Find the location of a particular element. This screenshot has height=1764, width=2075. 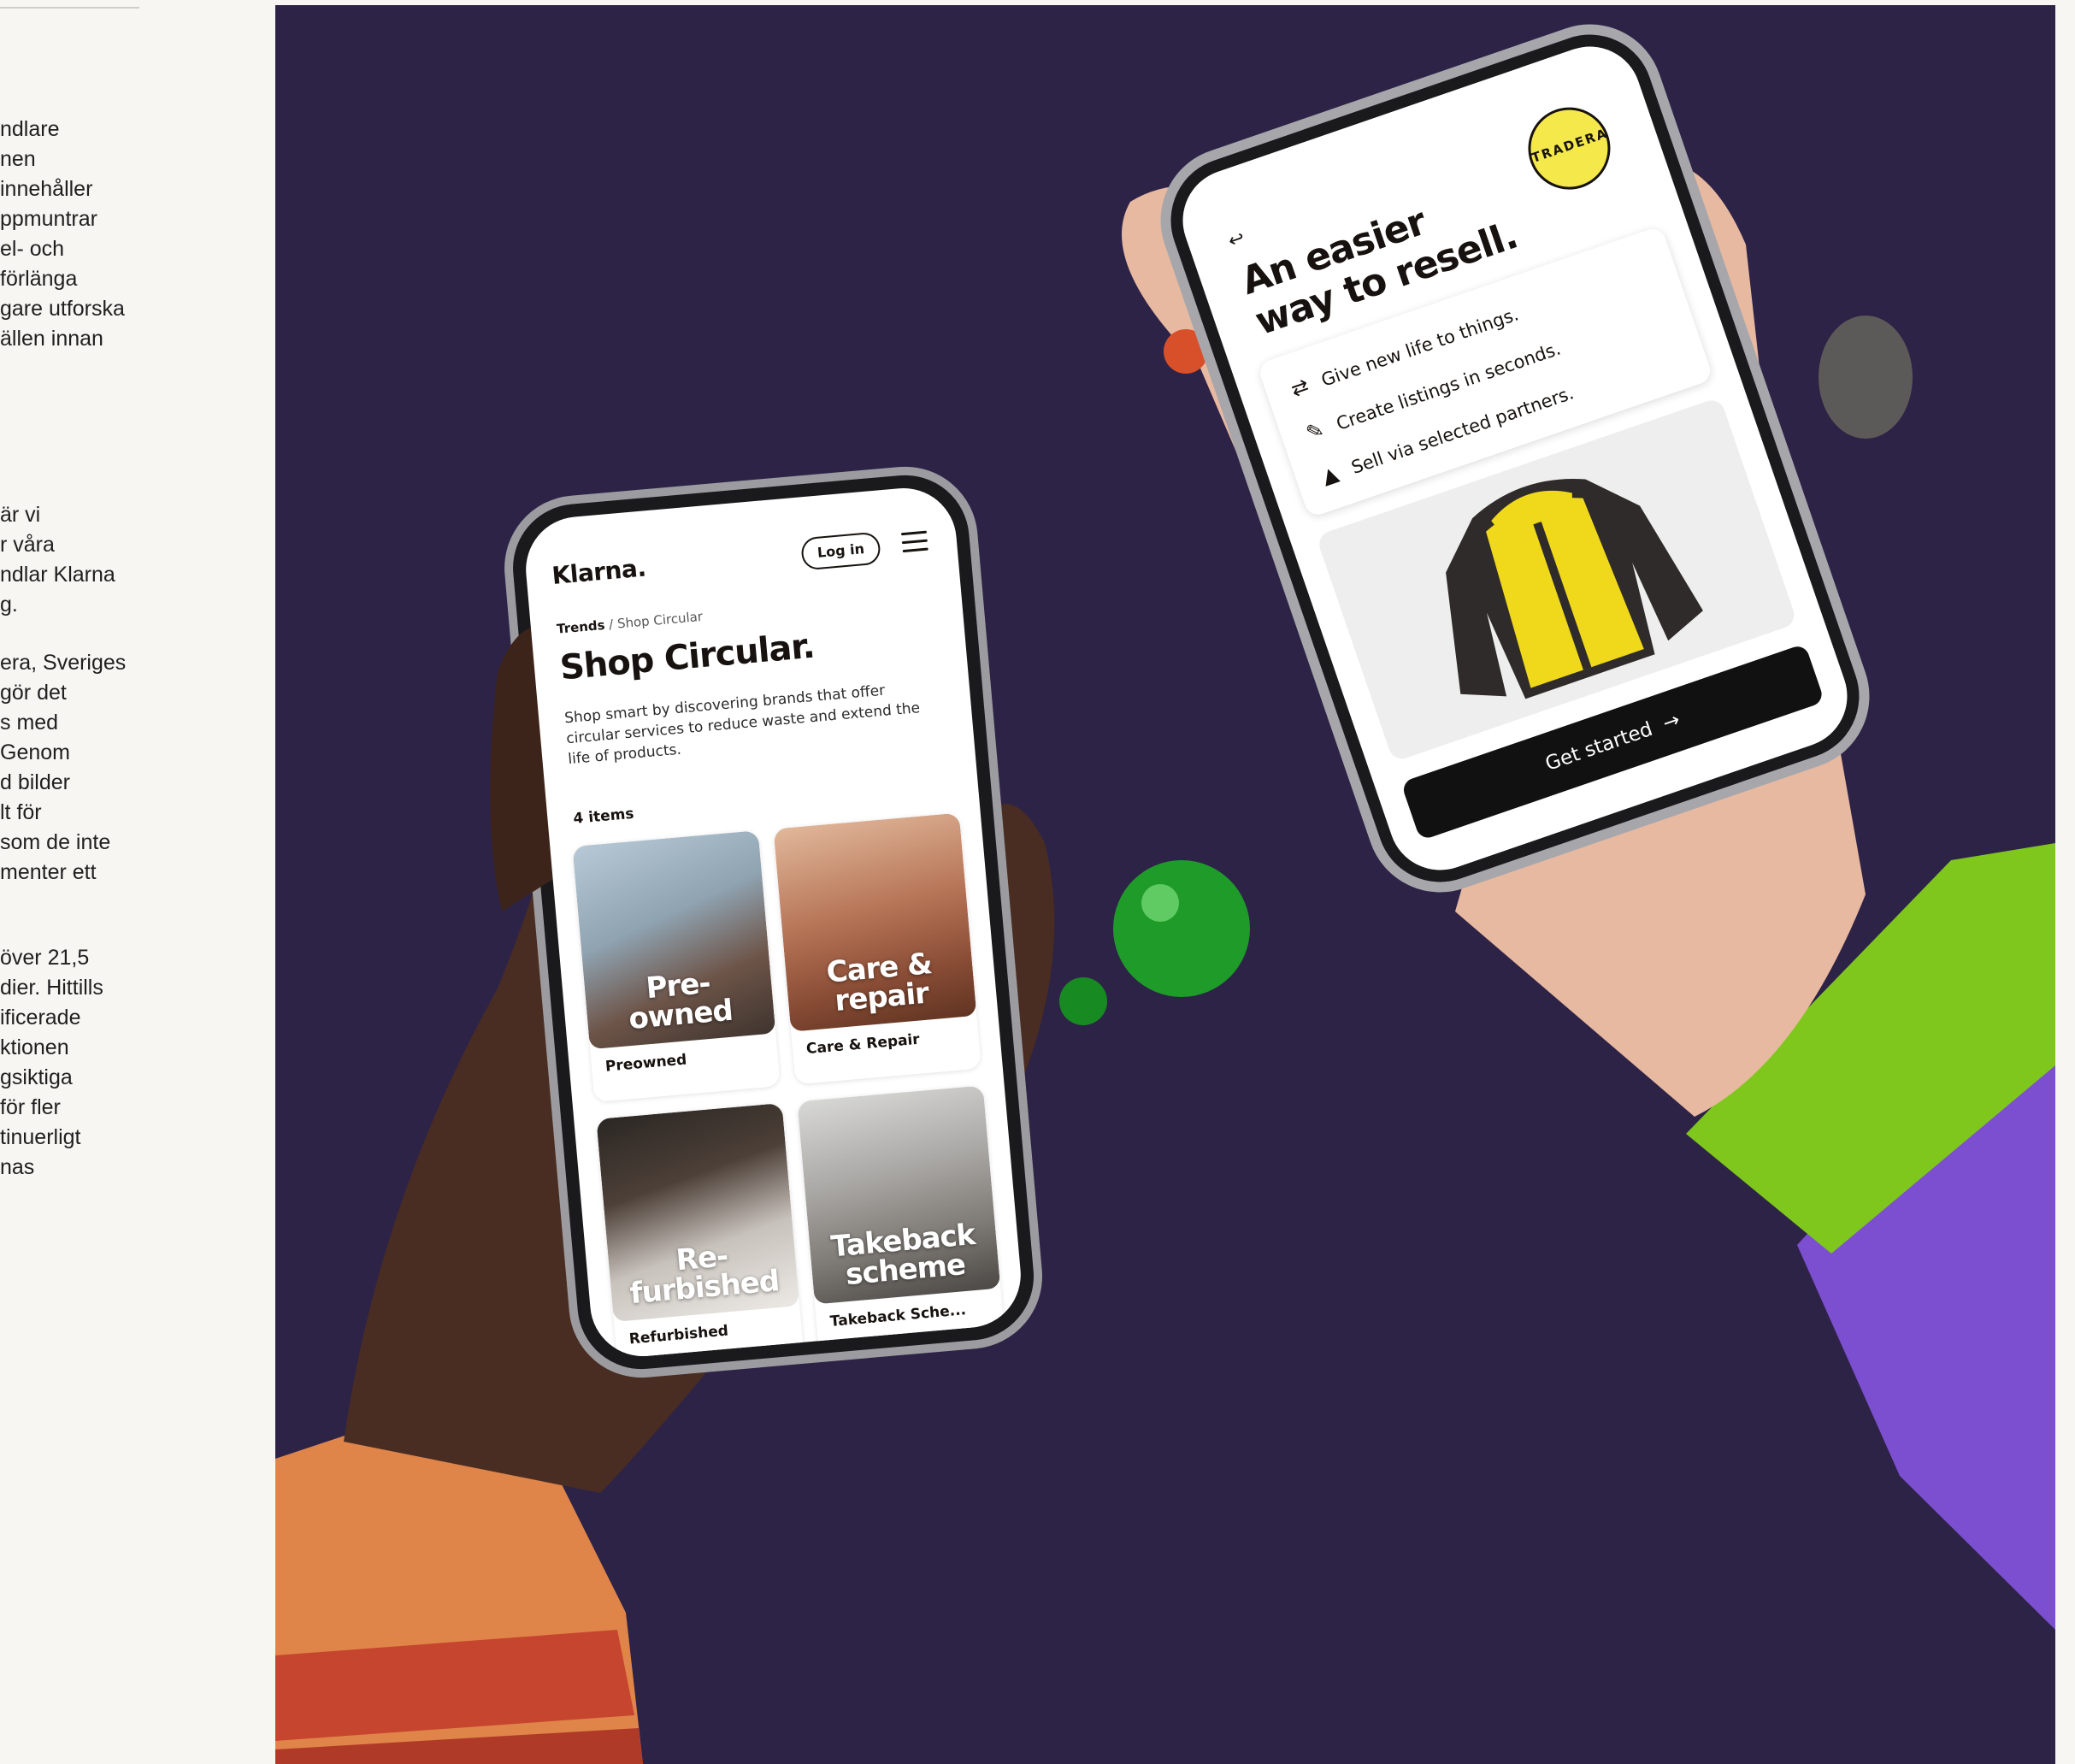

text-line: s med is located at coordinates (29, 723).